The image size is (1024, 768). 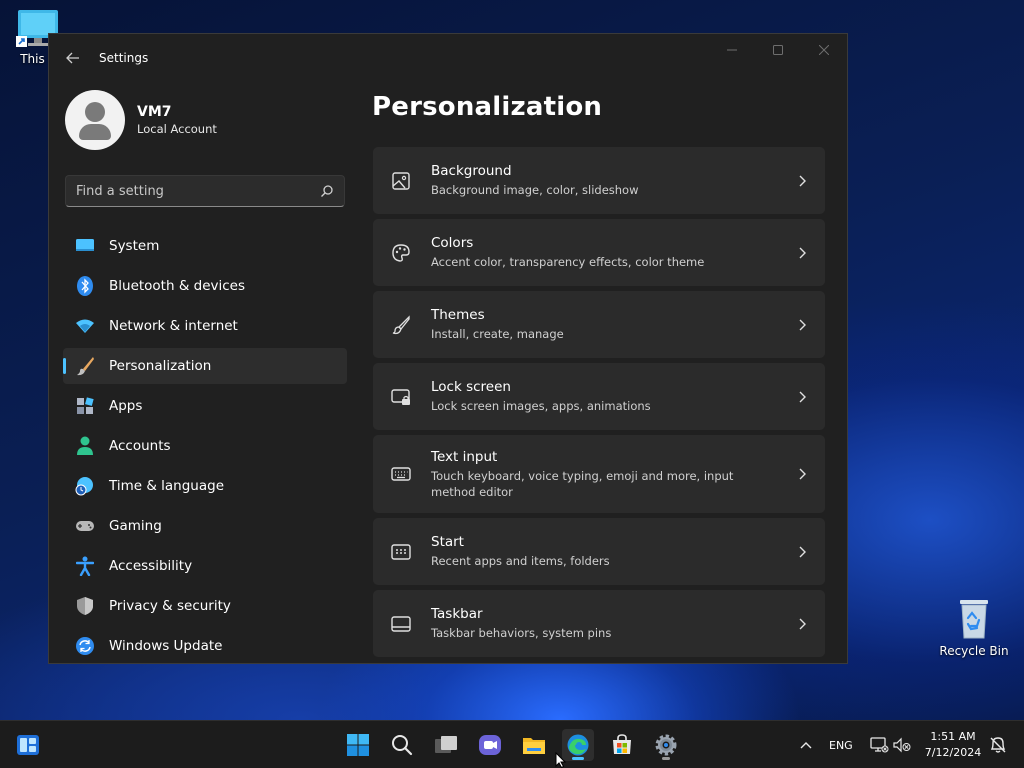 What do you see at coordinates (134, 246) in the screenshot?
I see `sidebar-item-label: System` at bounding box center [134, 246].